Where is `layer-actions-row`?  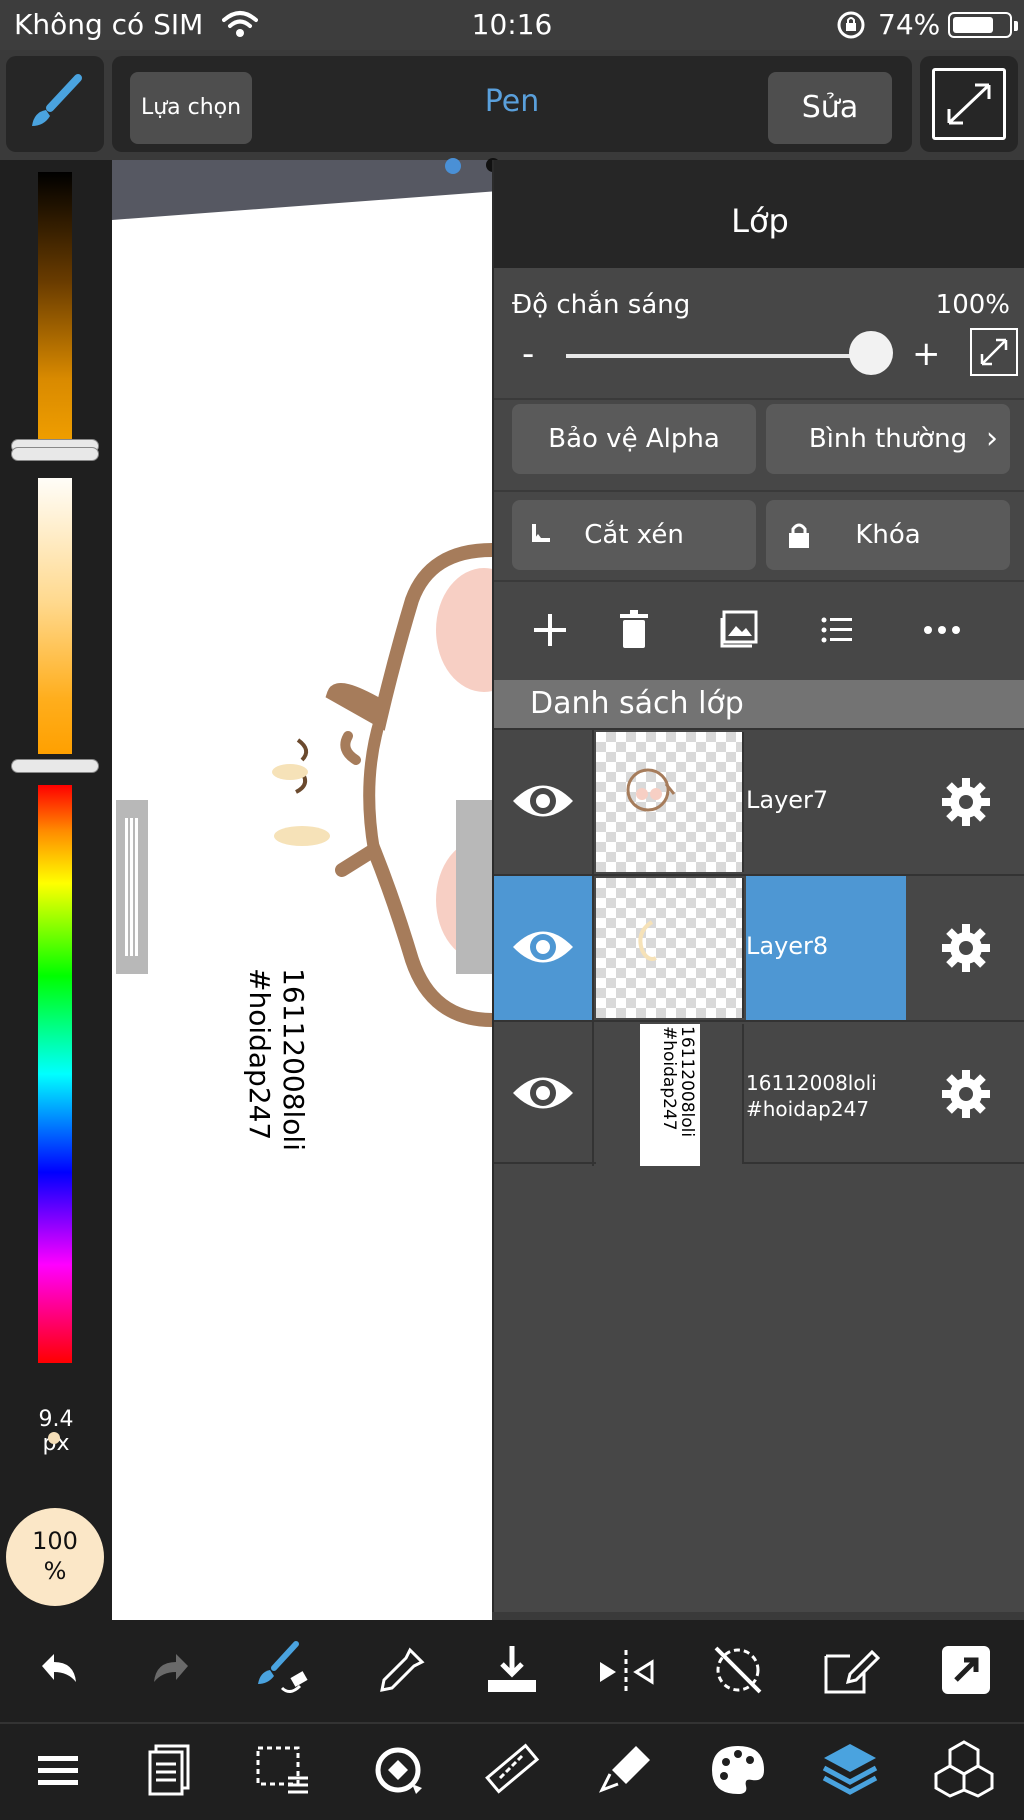
layer-actions-row is located at coordinates (759, 628).